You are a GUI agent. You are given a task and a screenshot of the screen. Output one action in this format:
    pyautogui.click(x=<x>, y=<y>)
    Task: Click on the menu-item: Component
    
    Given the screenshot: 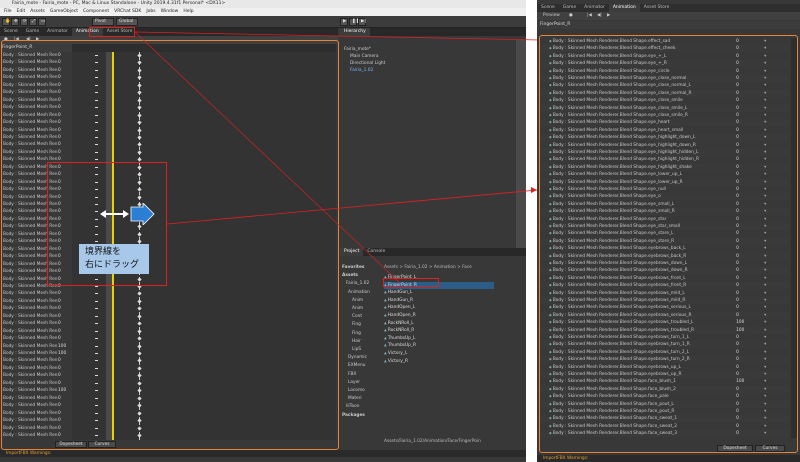 What is the action you would take?
    pyautogui.click(x=96, y=11)
    